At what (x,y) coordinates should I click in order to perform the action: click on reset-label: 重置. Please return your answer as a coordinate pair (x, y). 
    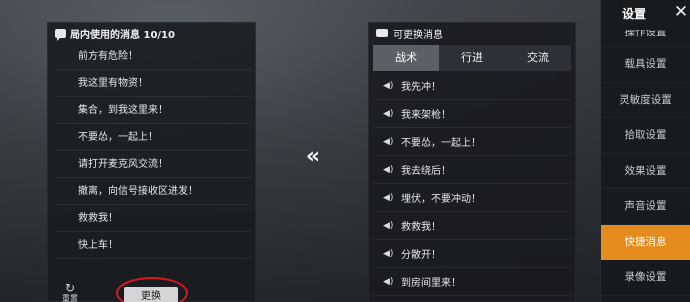
    Looking at the image, I should click on (70, 298).